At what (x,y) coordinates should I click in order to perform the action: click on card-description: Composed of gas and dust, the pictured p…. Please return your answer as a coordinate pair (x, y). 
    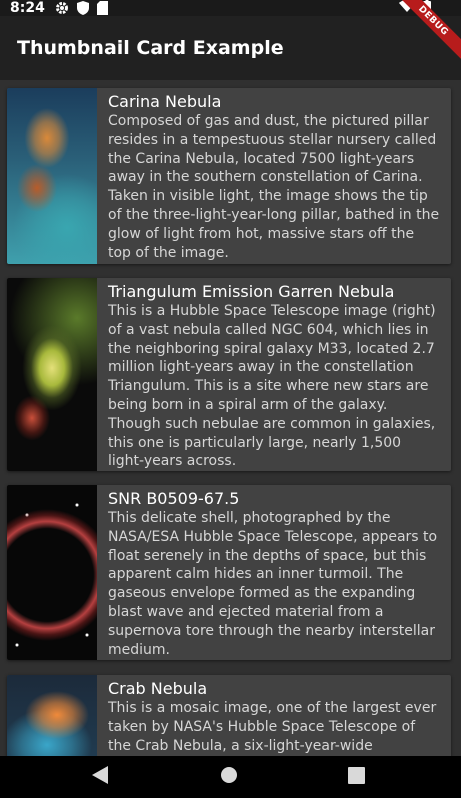
    Looking at the image, I should click on (274, 187).